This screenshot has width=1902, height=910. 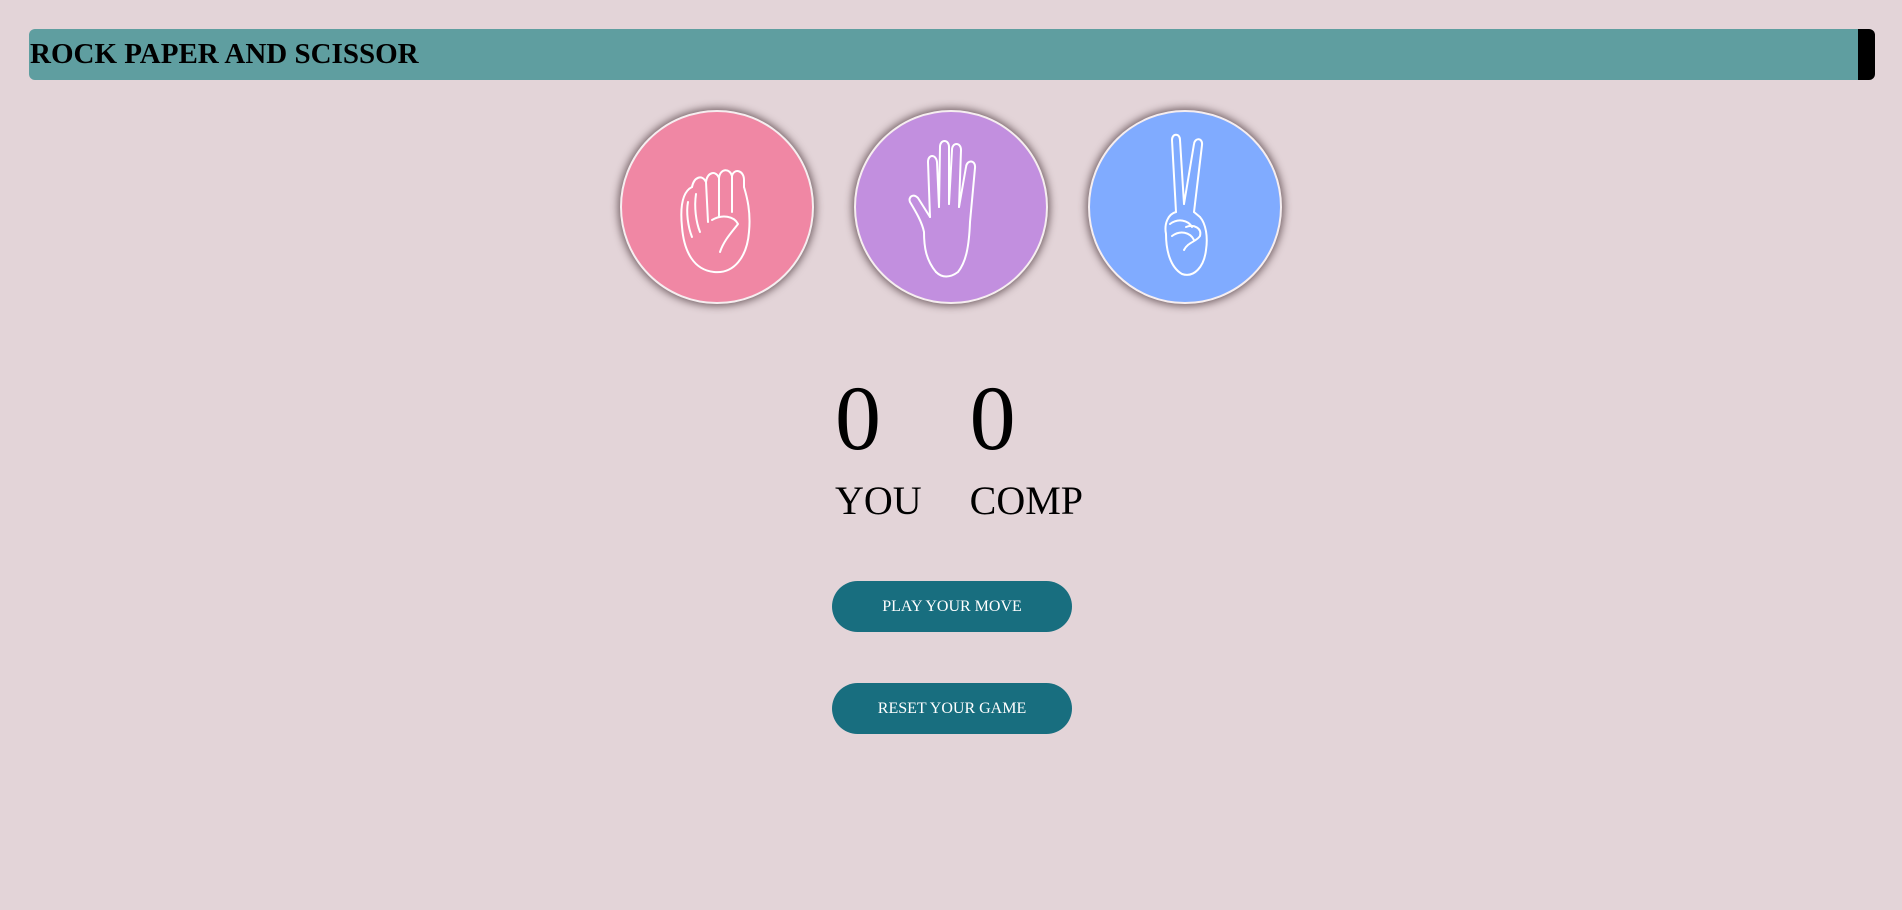 I want to click on play-move-button: PLAY YOUR MOVE, so click(x=952, y=606).